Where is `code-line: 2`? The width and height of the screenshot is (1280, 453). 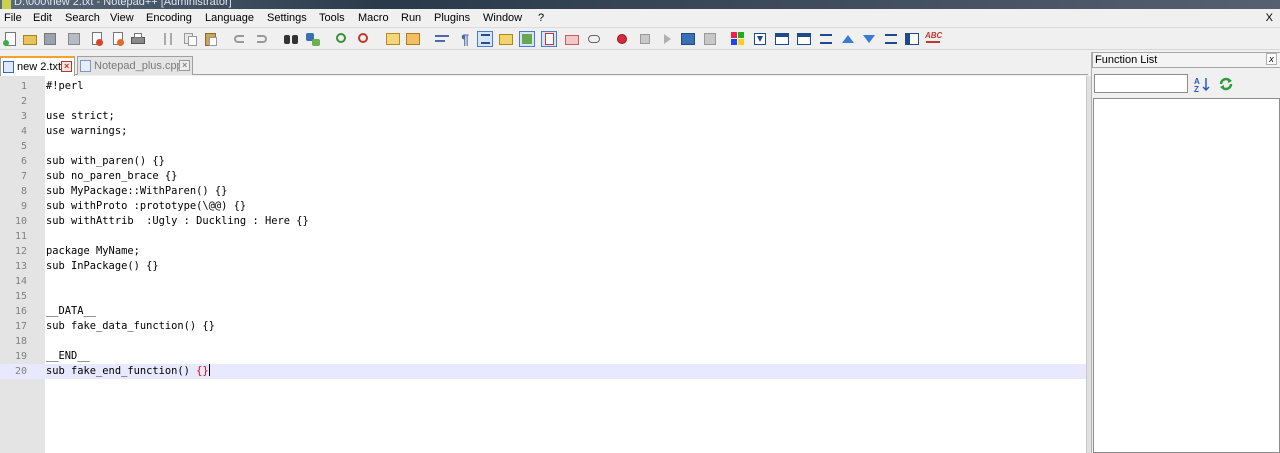
code-line: 2 is located at coordinates (543, 101).